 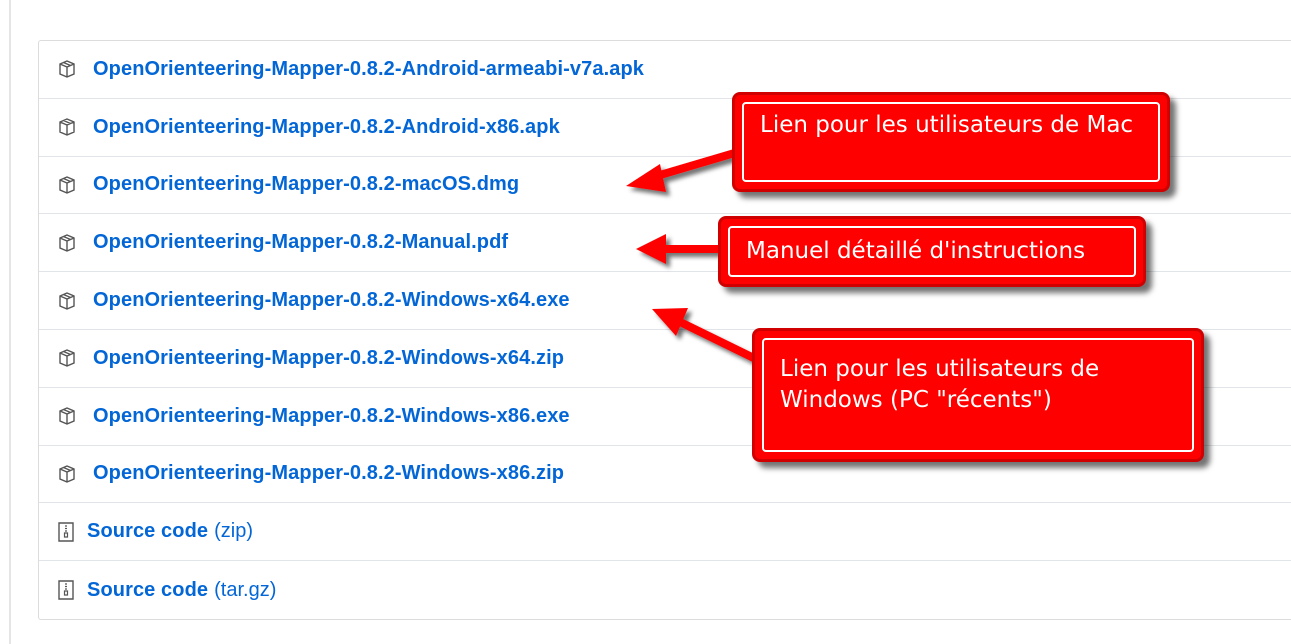 What do you see at coordinates (680, 249) in the screenshot?
I see `arrow-to-manual` at bounding box center [680, 249].